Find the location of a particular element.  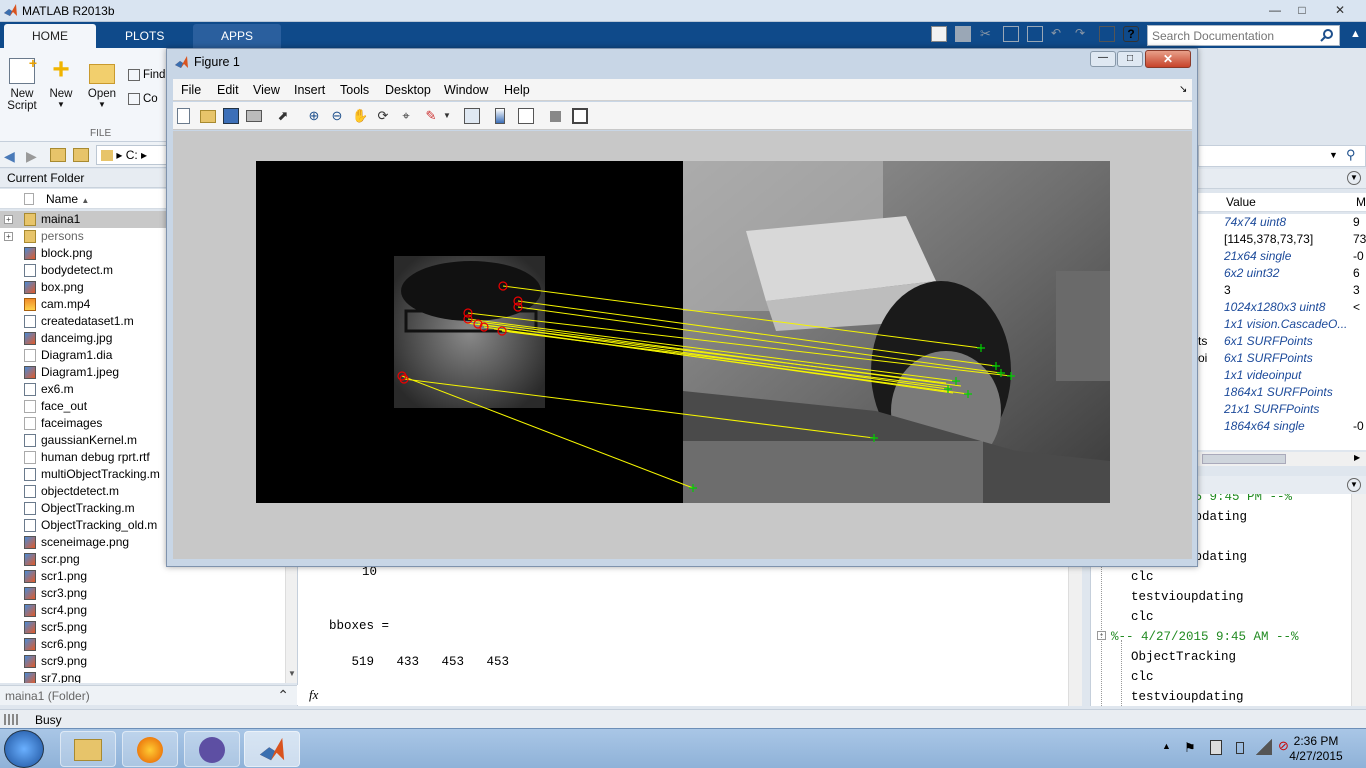

history-scrollbar is located at coordinates (1358, 600).